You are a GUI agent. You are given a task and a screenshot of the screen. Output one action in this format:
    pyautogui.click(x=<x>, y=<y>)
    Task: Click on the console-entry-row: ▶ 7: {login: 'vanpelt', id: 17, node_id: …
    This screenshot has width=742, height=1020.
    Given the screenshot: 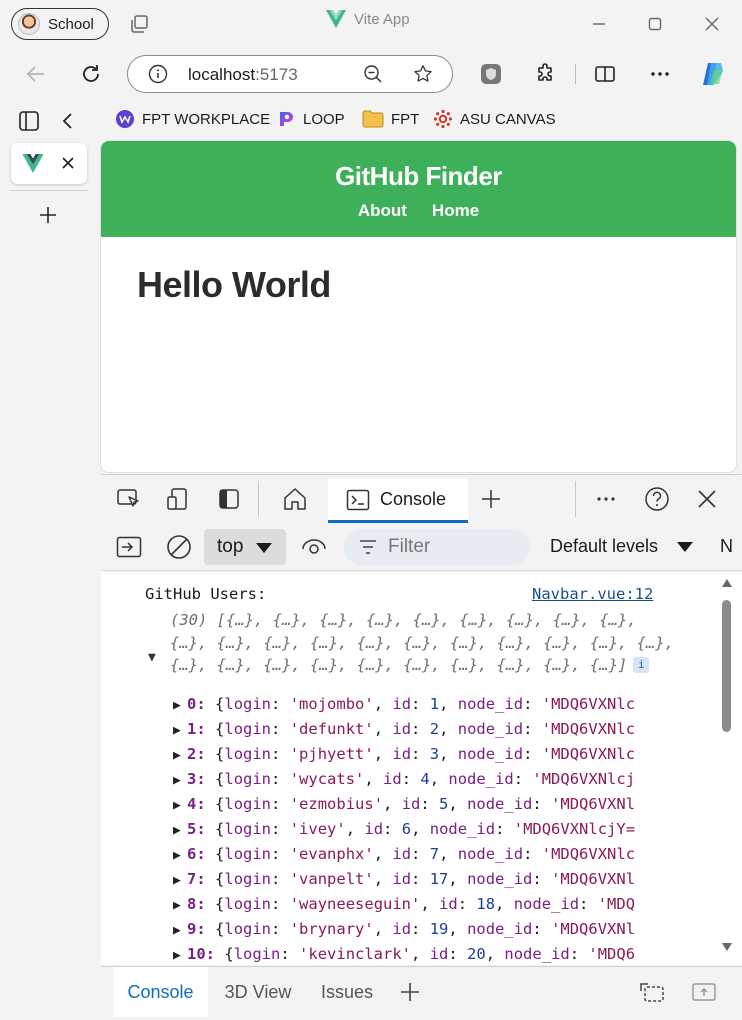 What is the action you would take?
    pyautogui.click(x=404, y=879)
    